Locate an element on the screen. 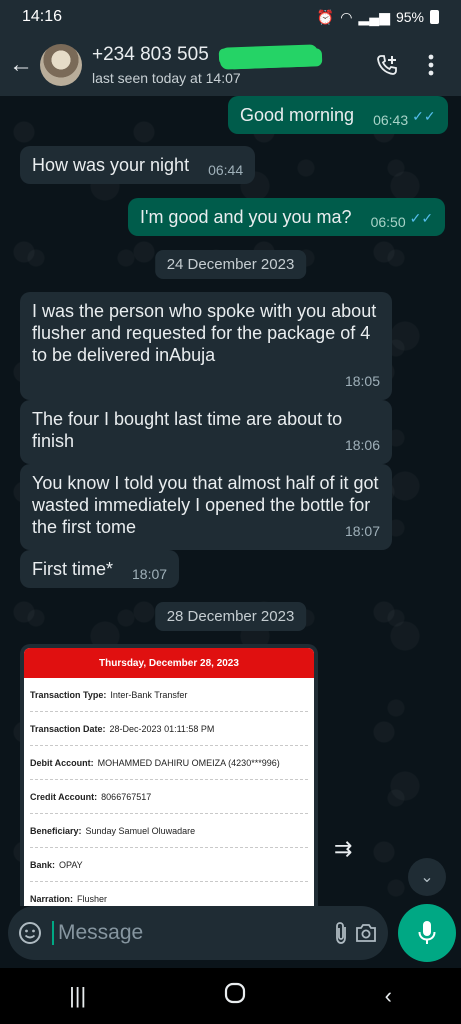  message-outgoing: Good morning 06:43 ✓✓ is located at coordinates (338, 115).